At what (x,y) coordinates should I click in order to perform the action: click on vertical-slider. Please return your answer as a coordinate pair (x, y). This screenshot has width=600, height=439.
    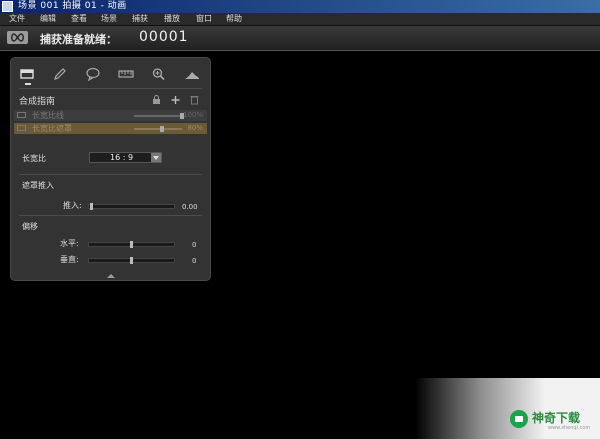
    Looking at the image, I should click on (131, 260).